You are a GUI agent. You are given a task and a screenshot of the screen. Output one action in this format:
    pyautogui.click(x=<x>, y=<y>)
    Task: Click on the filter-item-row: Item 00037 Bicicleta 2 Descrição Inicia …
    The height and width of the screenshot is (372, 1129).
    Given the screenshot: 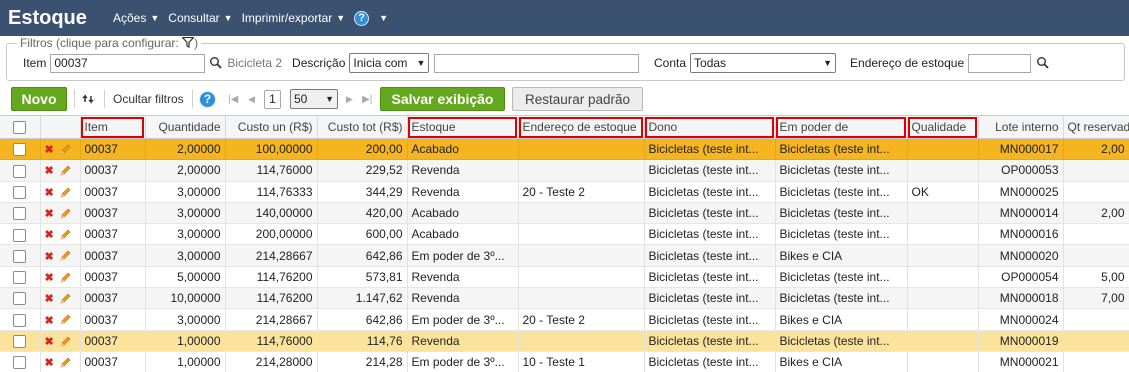 What is the action you would take?
    pyautogui.click(x=331, y=63)
    